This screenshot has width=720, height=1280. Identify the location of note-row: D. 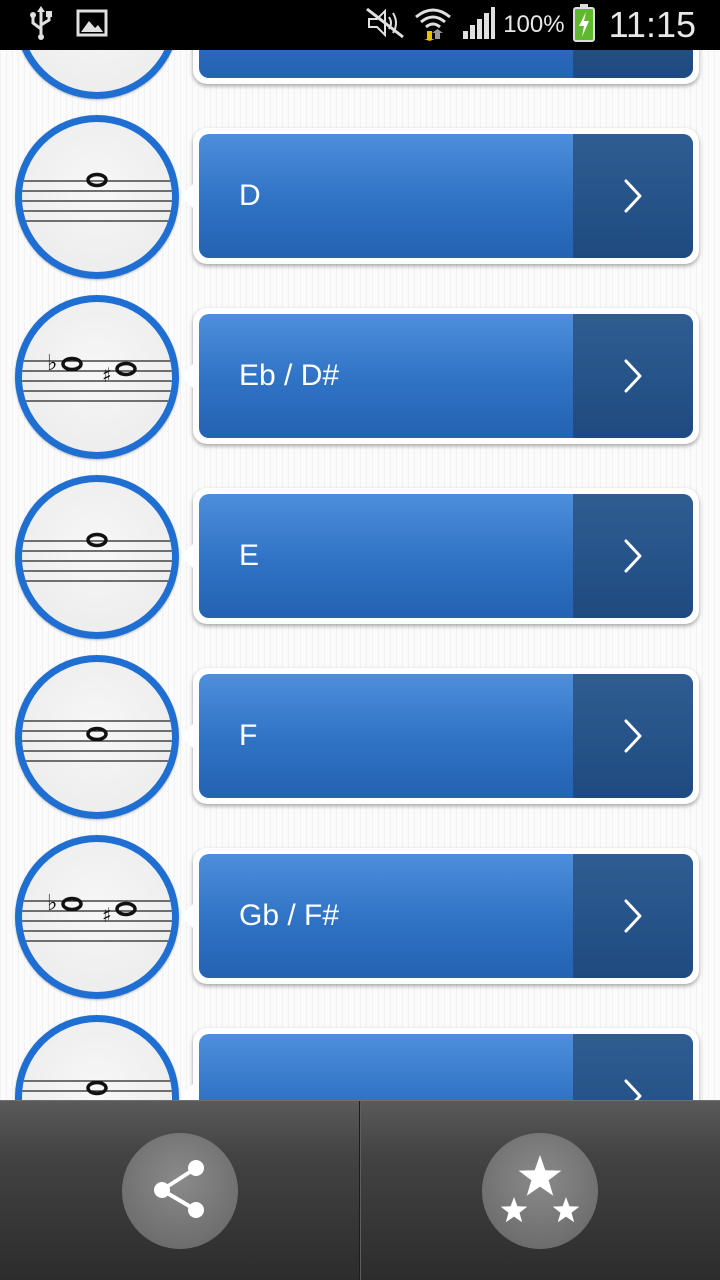
(360, 190).